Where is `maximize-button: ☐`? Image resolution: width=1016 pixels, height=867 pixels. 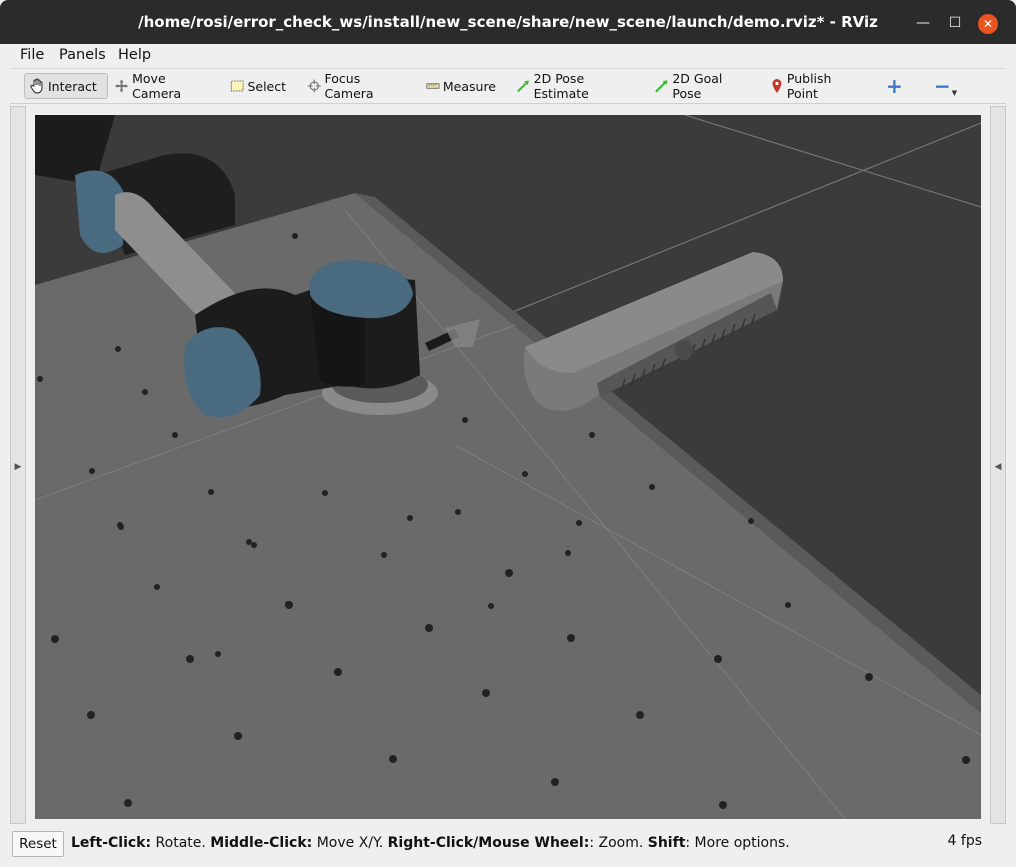
maximize-button: ☐ is located at coordinates (955, 23).